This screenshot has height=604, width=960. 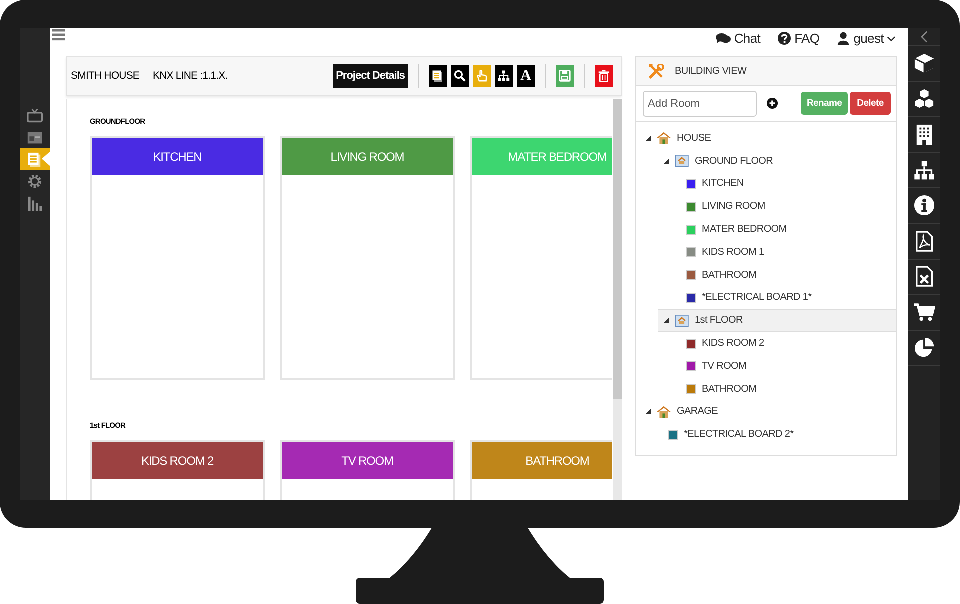 What do you see at coordinates (766, 252) in the screenshot?
I see `tree-item: KIDS ROOM 1` at bounding box center [766, 252].